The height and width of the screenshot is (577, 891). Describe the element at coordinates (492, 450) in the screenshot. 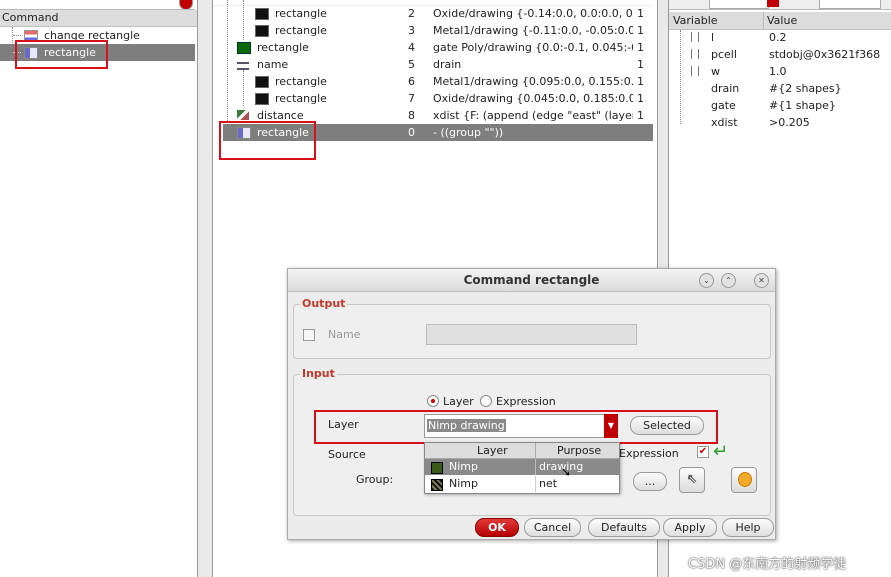

I see `dropdown-col-layer: Layer` at that location.